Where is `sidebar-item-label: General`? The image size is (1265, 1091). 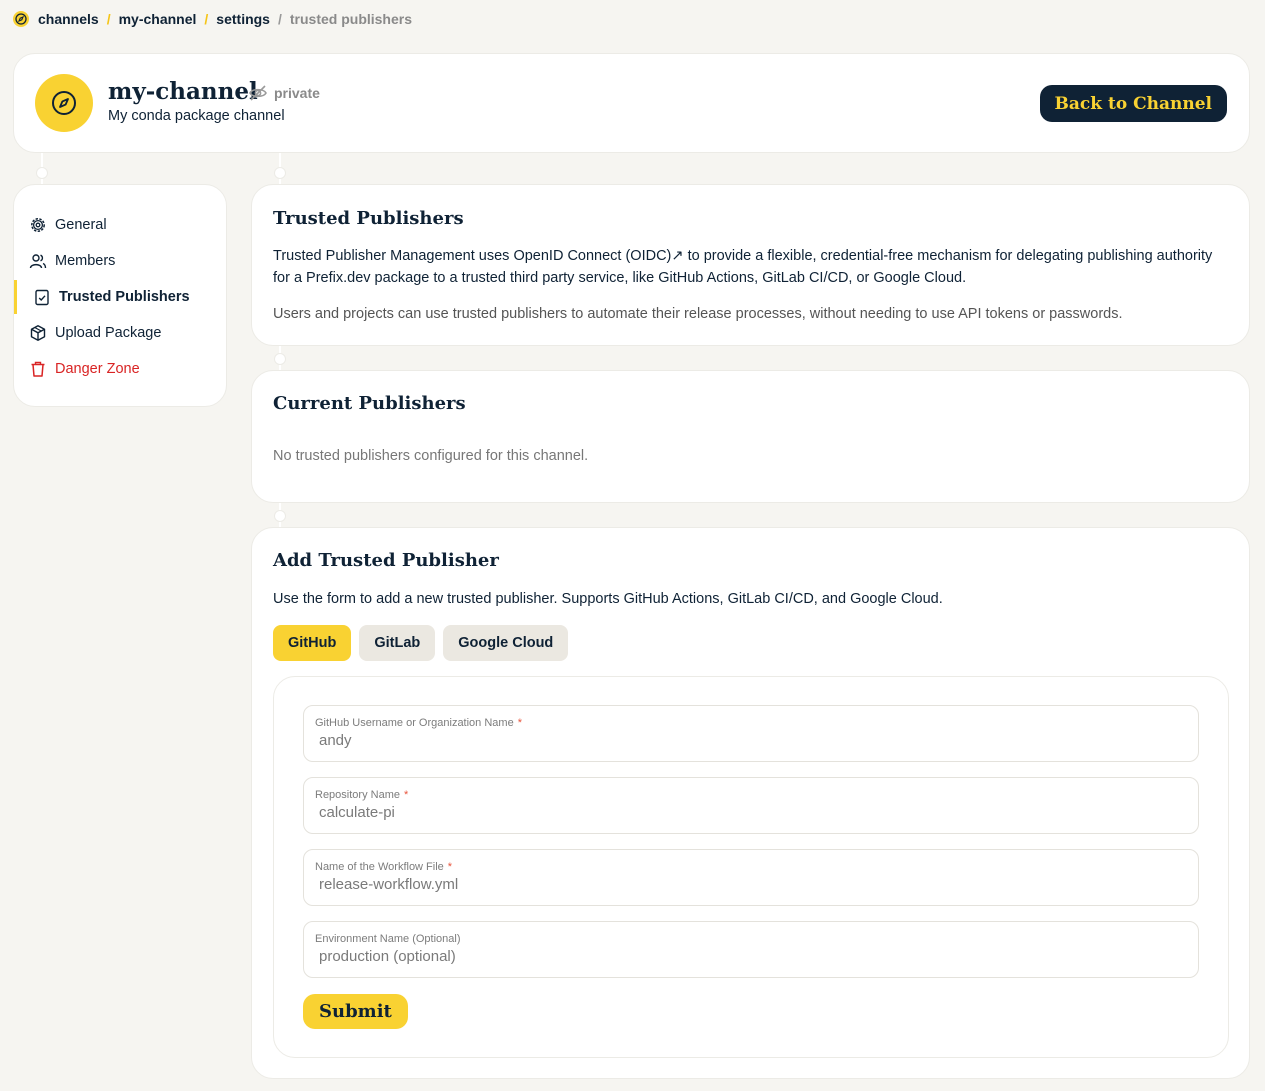 sidebar-item-label: General is located at coordinates (81, 225).